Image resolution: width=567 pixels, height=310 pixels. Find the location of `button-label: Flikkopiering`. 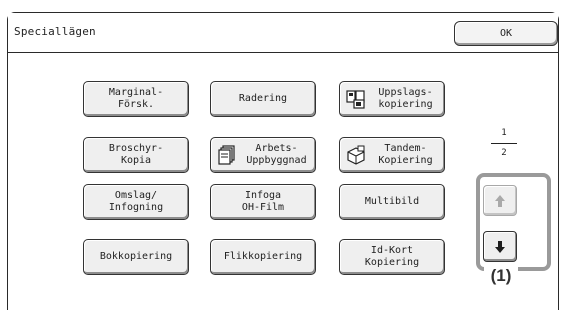

button-label: Flikkopiering is located at coordinates (263, 256).